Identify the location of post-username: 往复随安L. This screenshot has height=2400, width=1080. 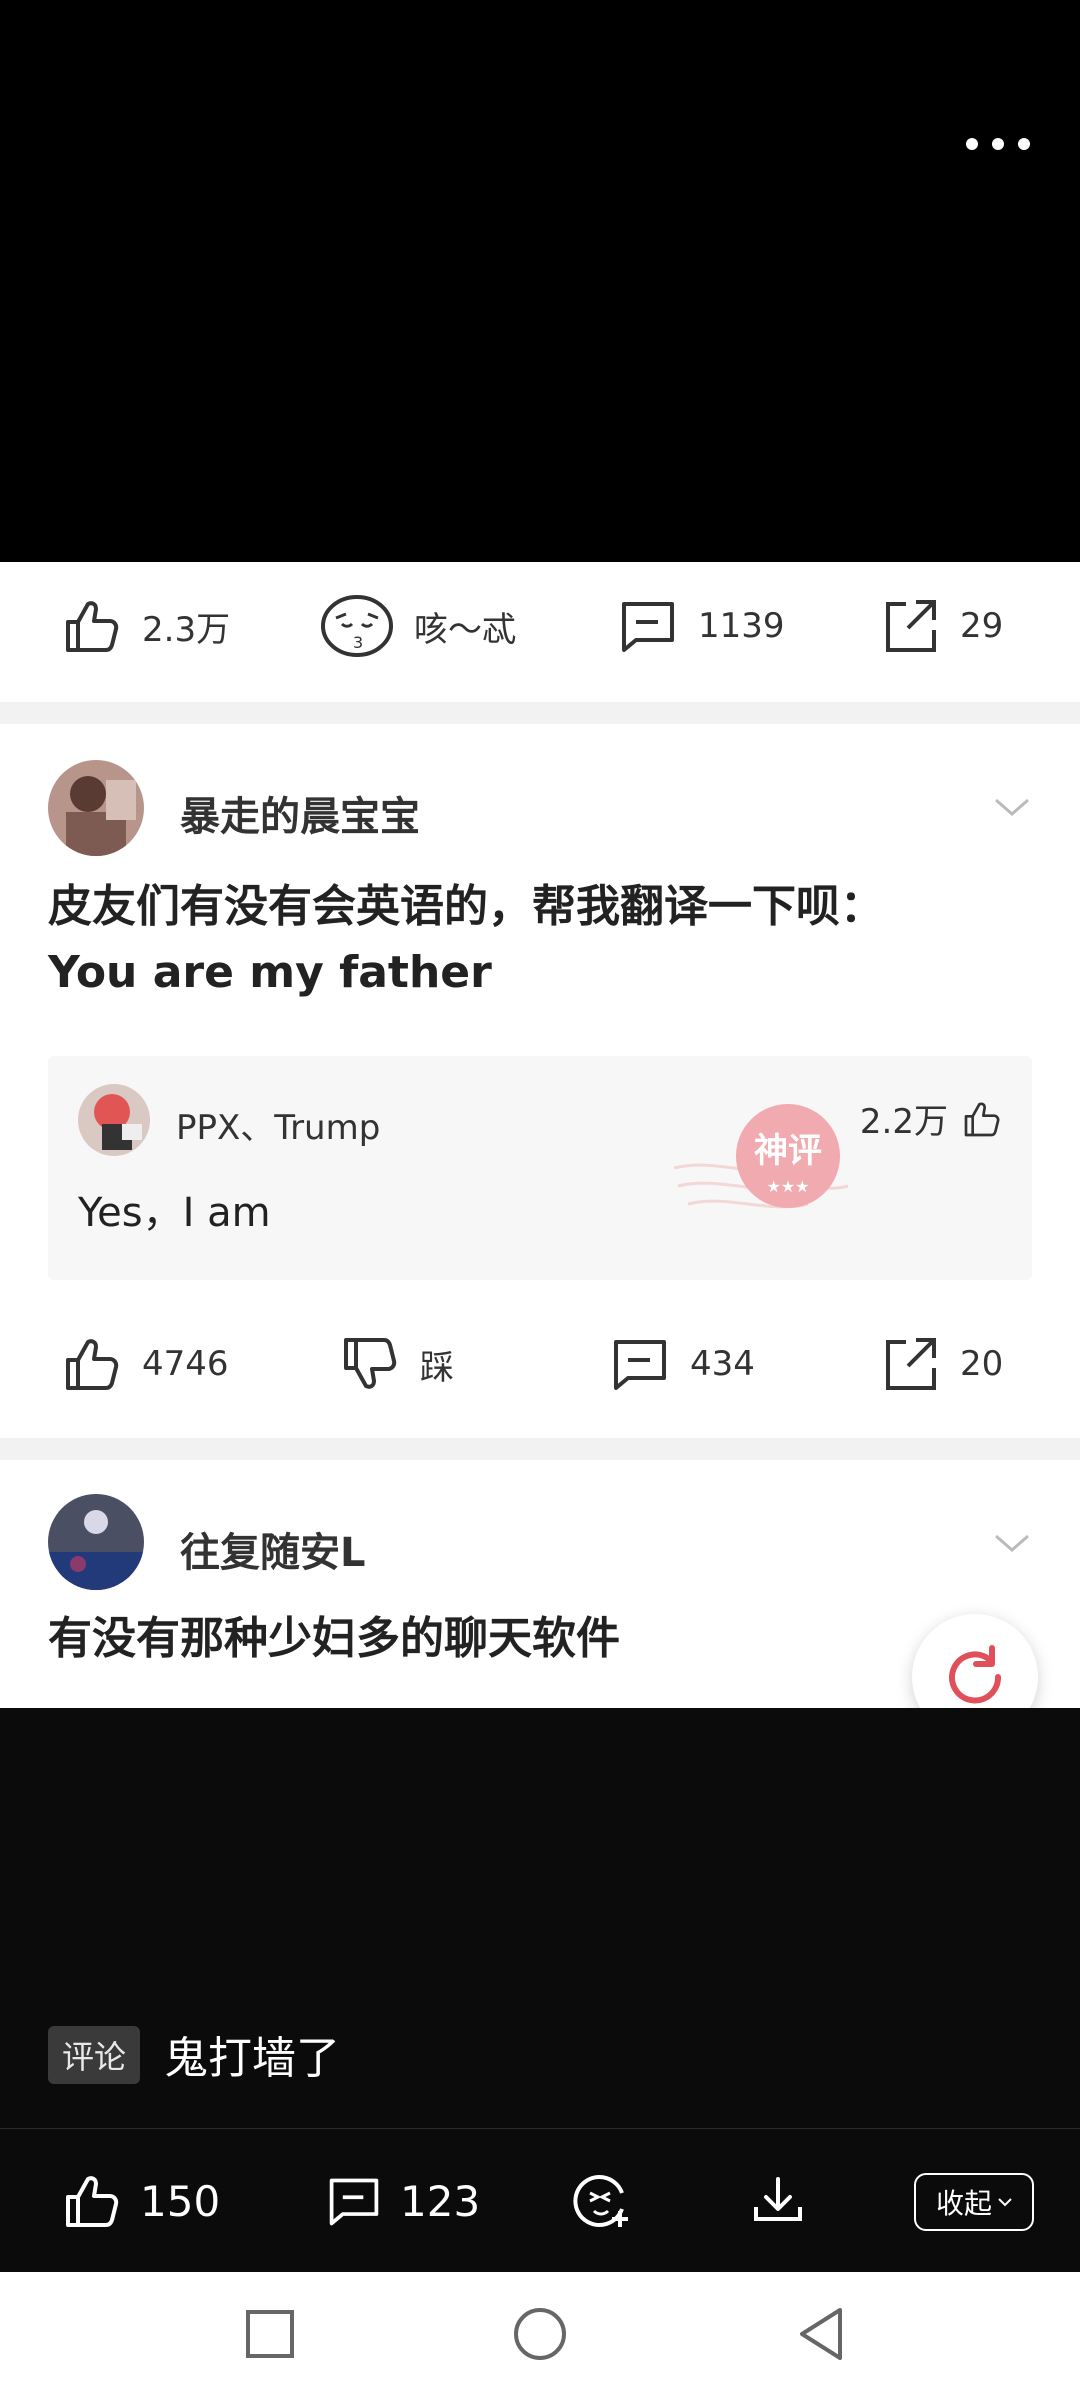
(273, 1549).